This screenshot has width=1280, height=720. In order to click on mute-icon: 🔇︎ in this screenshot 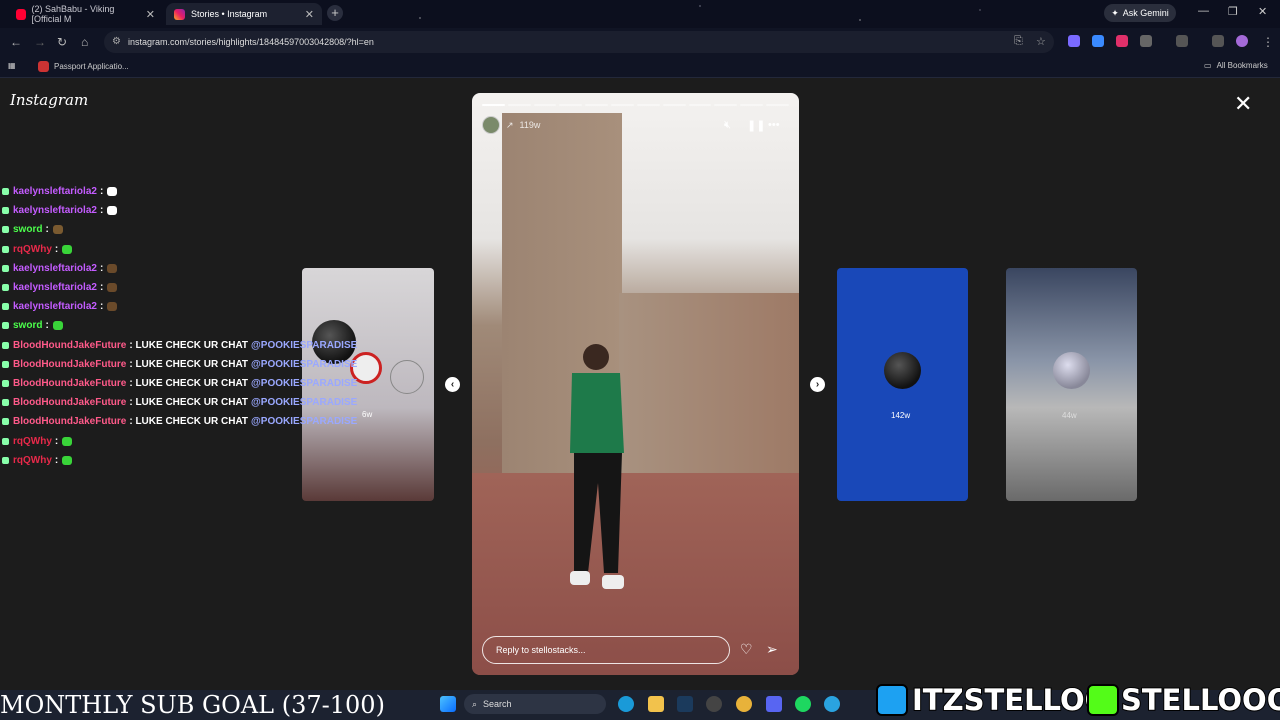, I will do `click(727, 125)`.